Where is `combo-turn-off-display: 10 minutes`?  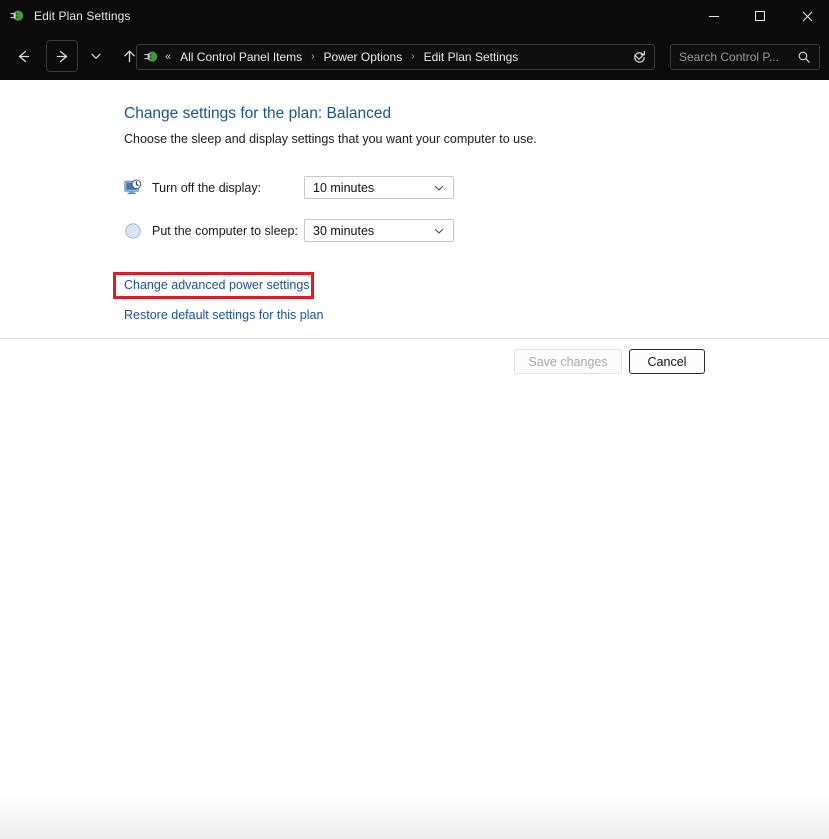 combo-turn-off-display: 10 minutes is located at coordinates (379, 187).